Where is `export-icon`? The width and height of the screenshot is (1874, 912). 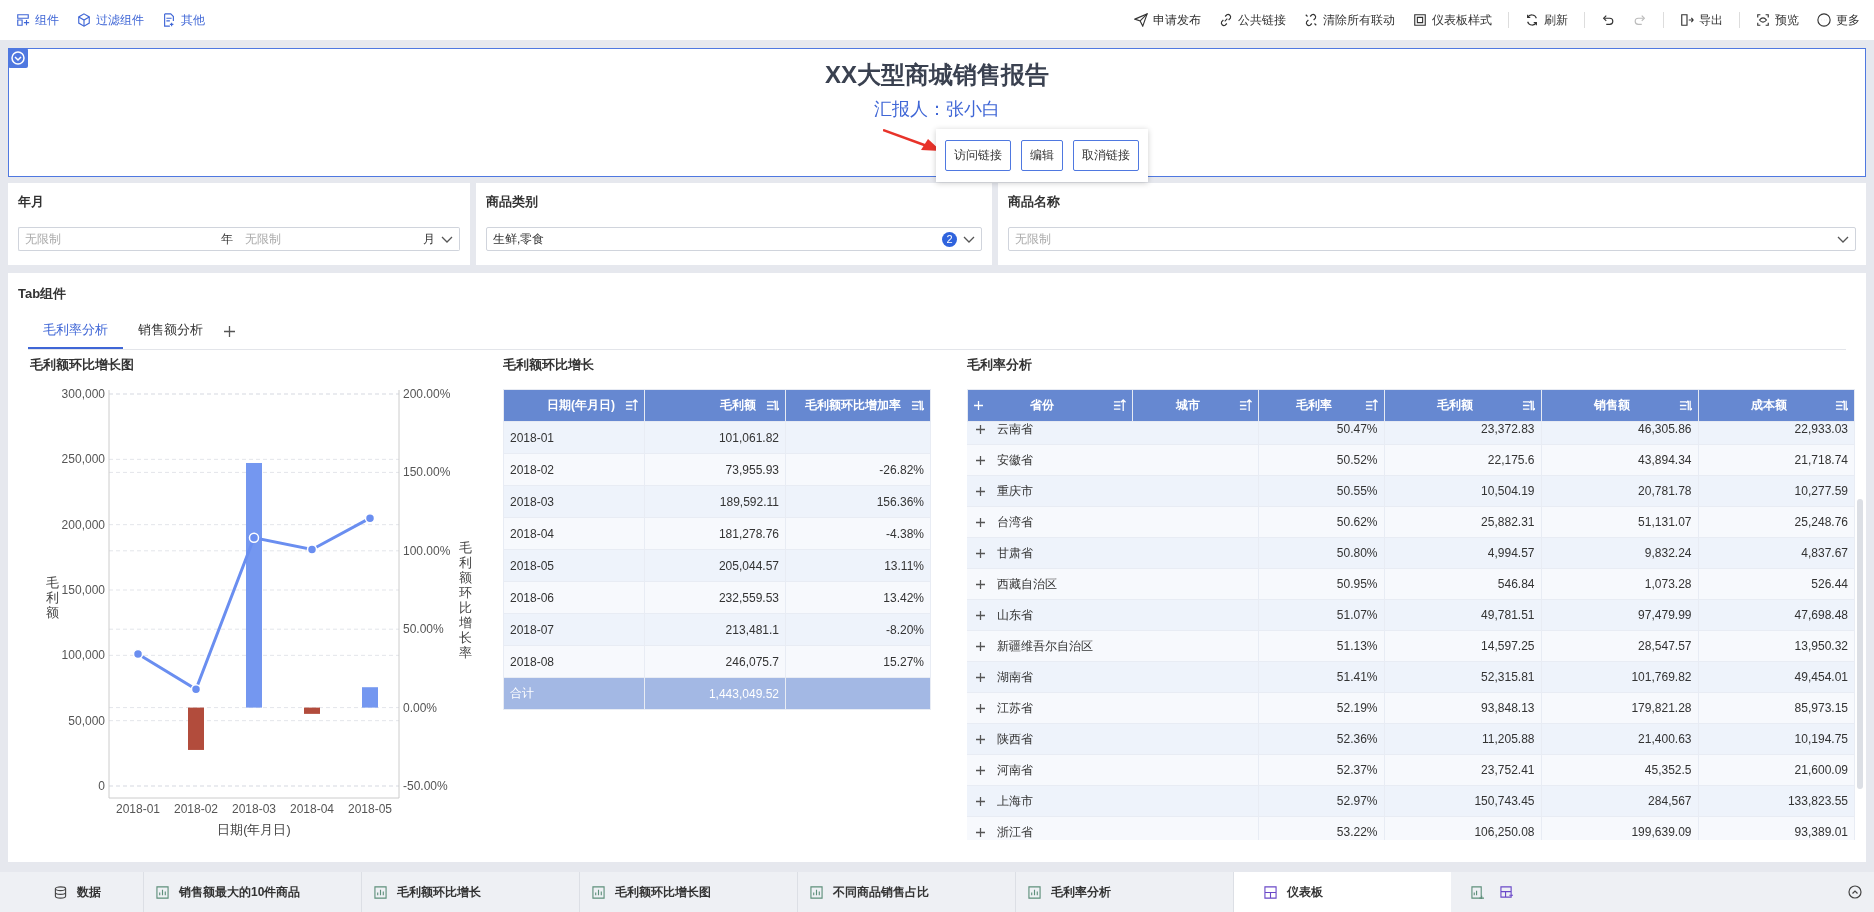
export-icon is located at coordinates (1687, 20).